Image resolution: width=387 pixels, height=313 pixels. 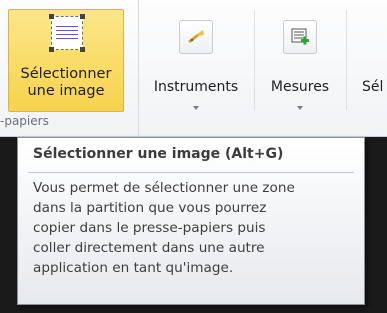 I want to click on selection-button-partial: Sél, so click(x=368, y=70).